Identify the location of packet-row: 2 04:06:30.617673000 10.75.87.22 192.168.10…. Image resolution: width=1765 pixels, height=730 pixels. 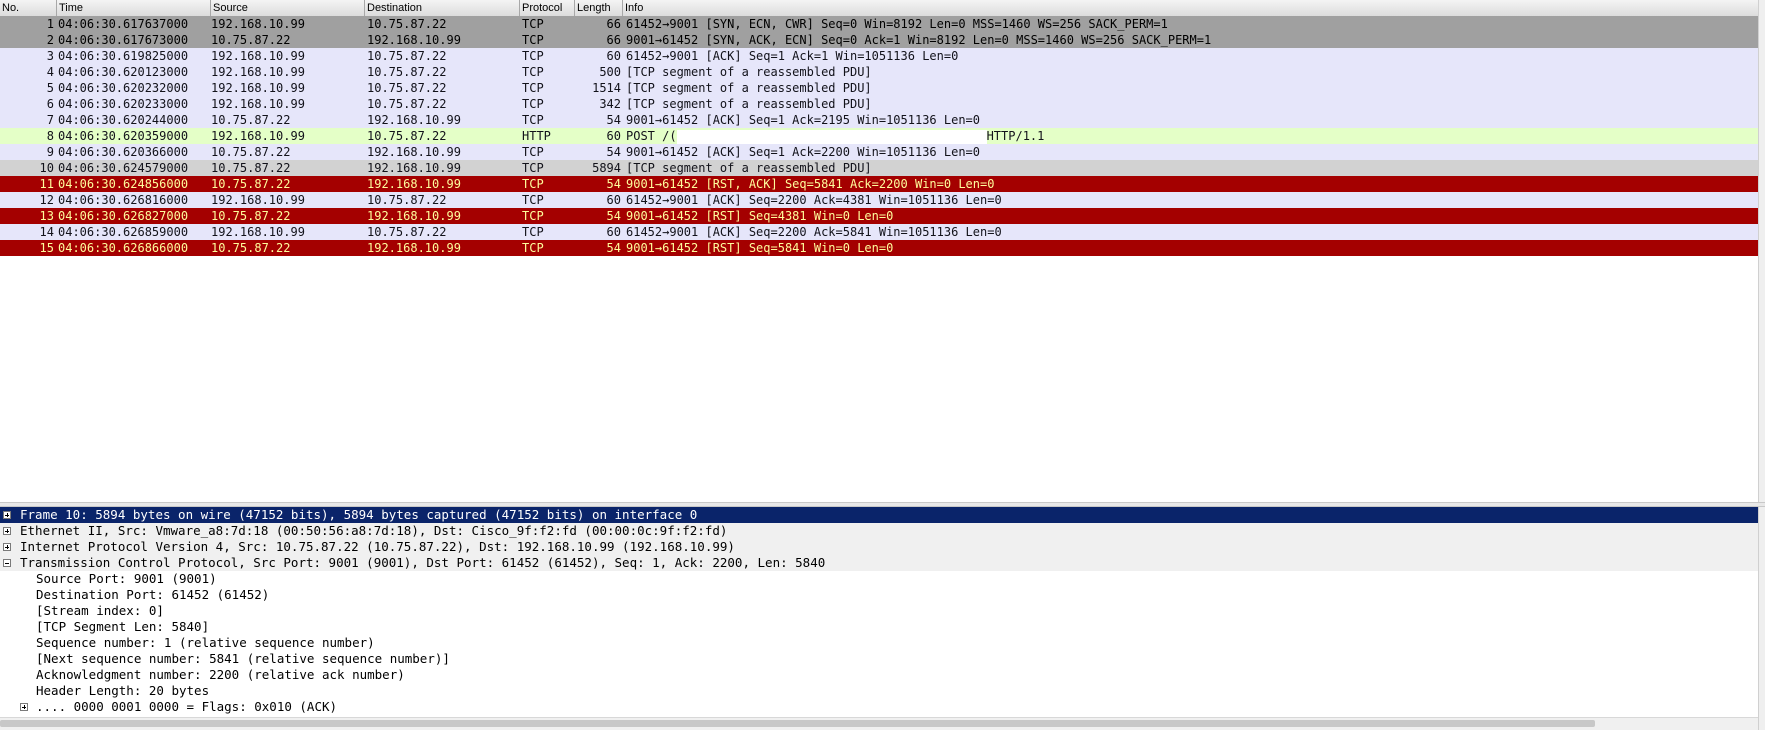
(879, 40).